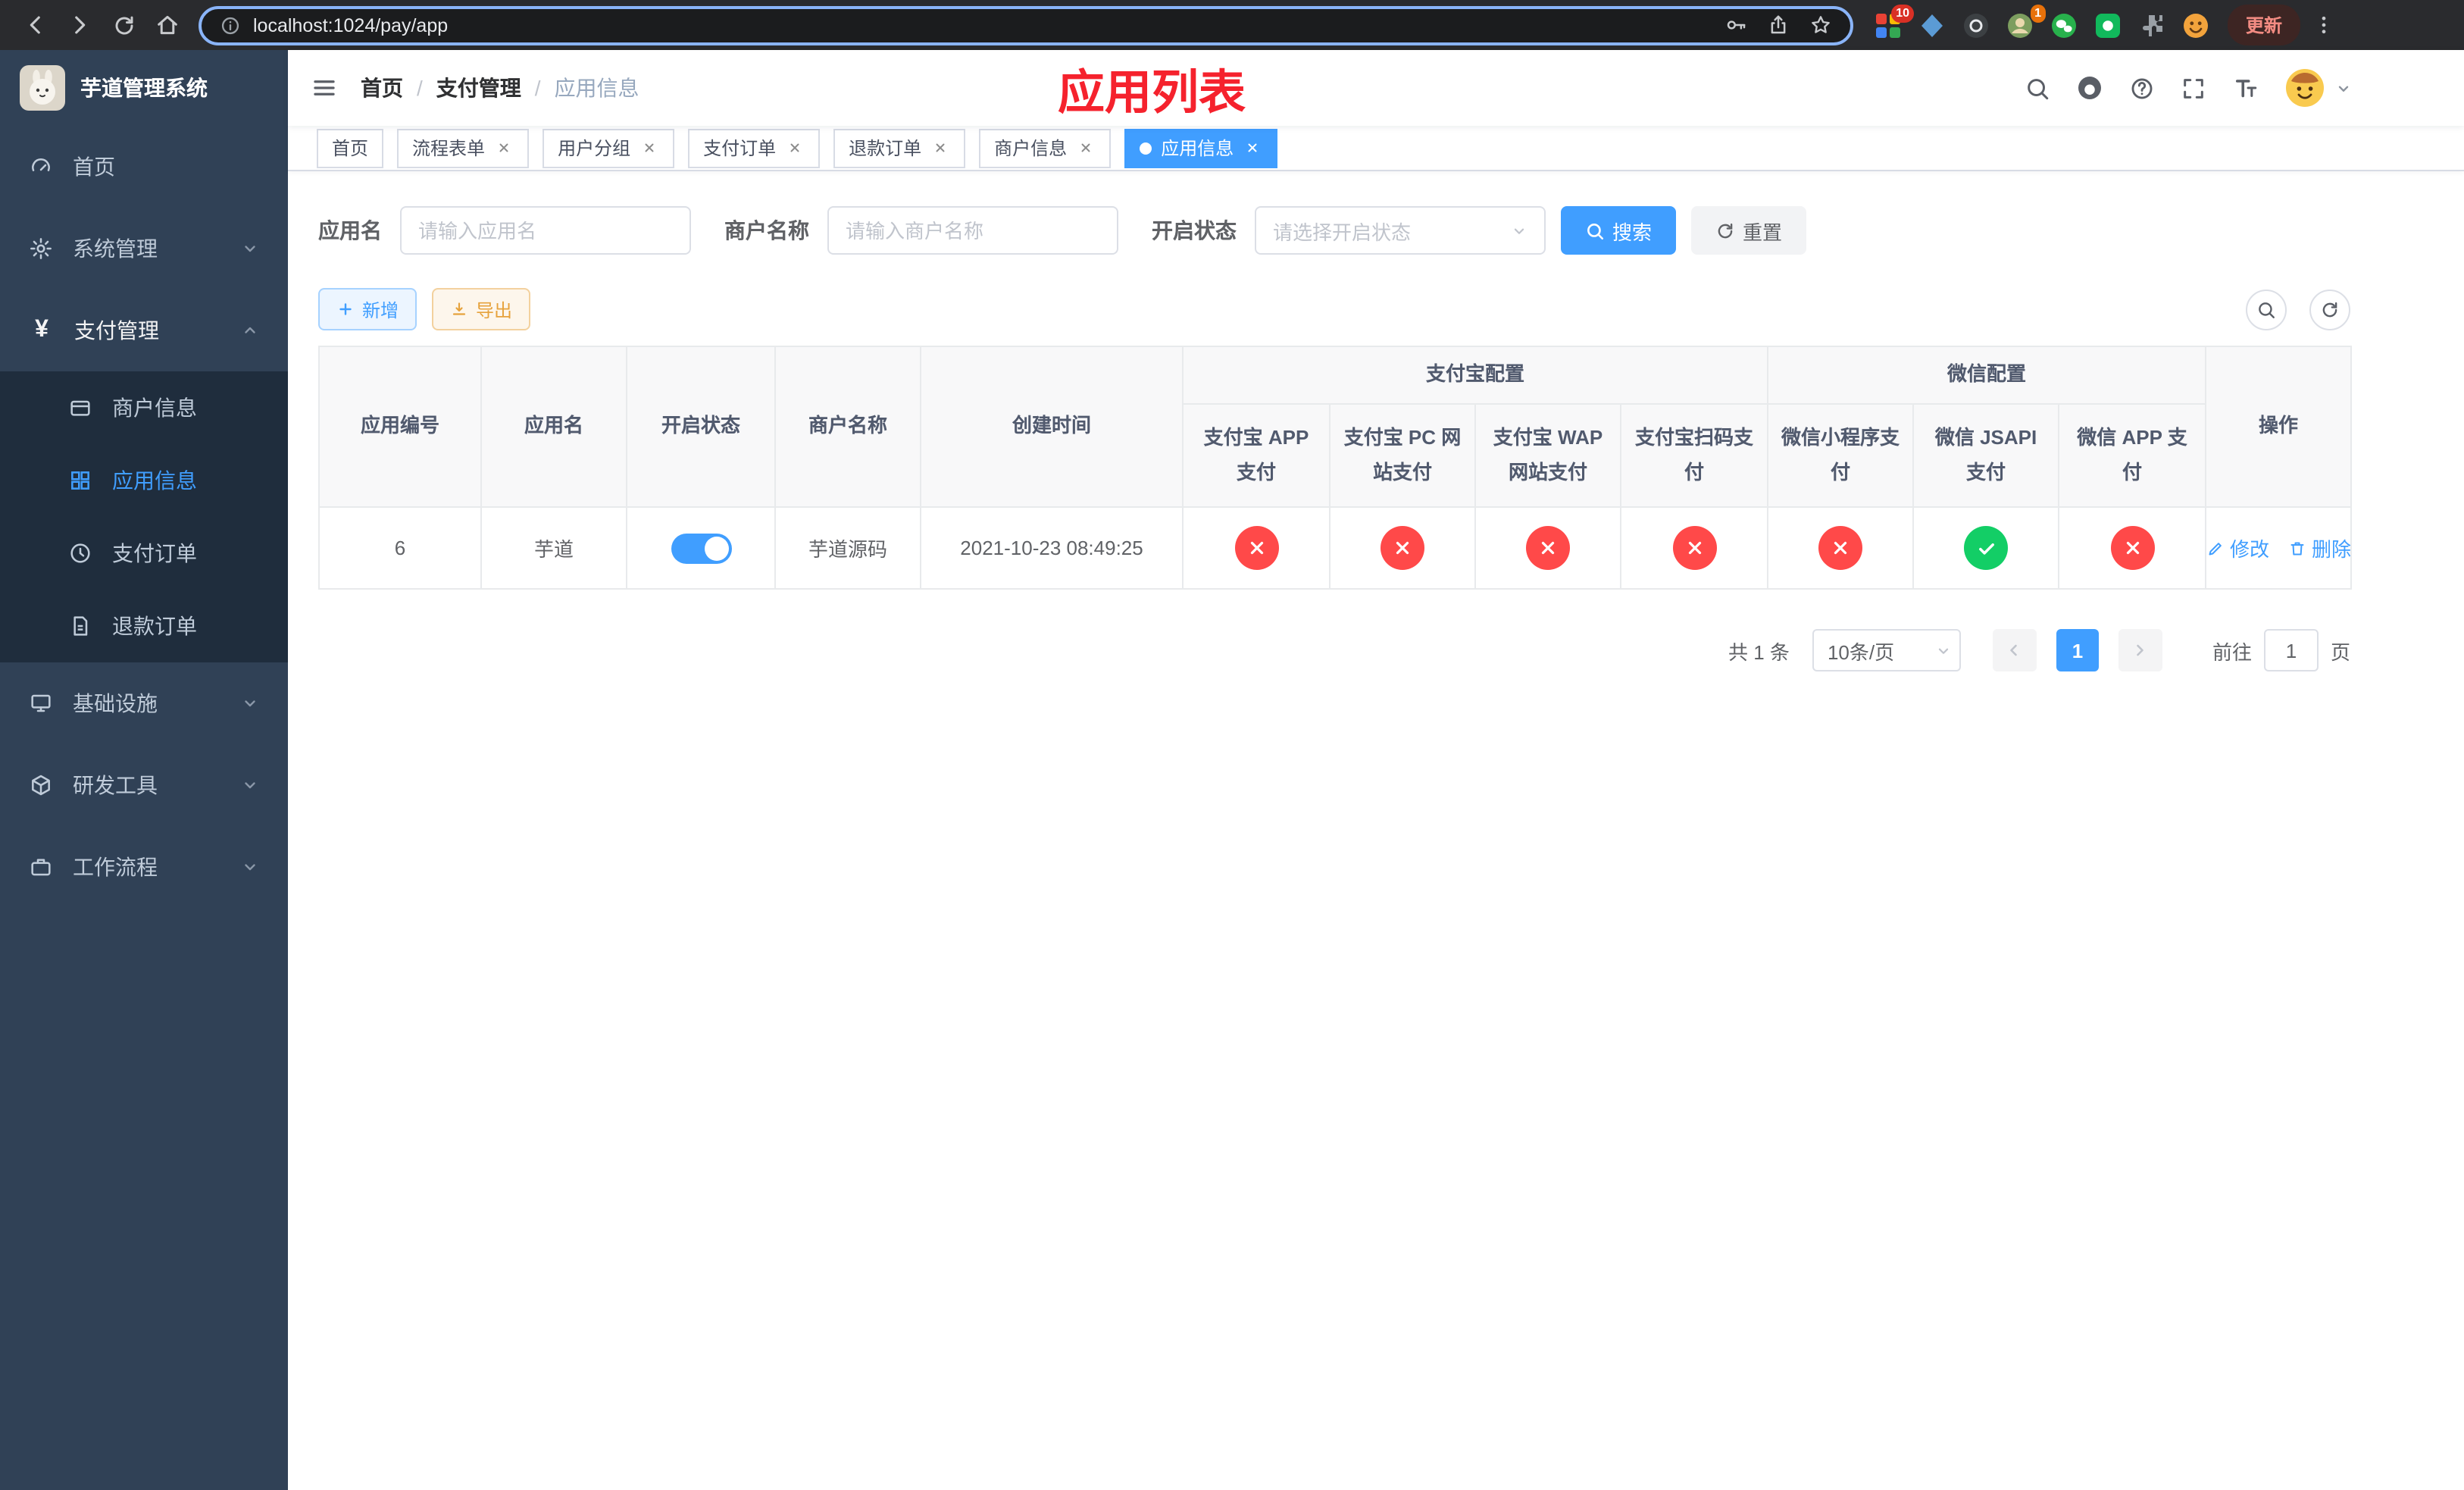 The image size is (2464, 1490). What do you see at coordinates (382, 88) in the screenshot?
I see `breadcrumb-home: 首页` at bounding box center [382, 88].